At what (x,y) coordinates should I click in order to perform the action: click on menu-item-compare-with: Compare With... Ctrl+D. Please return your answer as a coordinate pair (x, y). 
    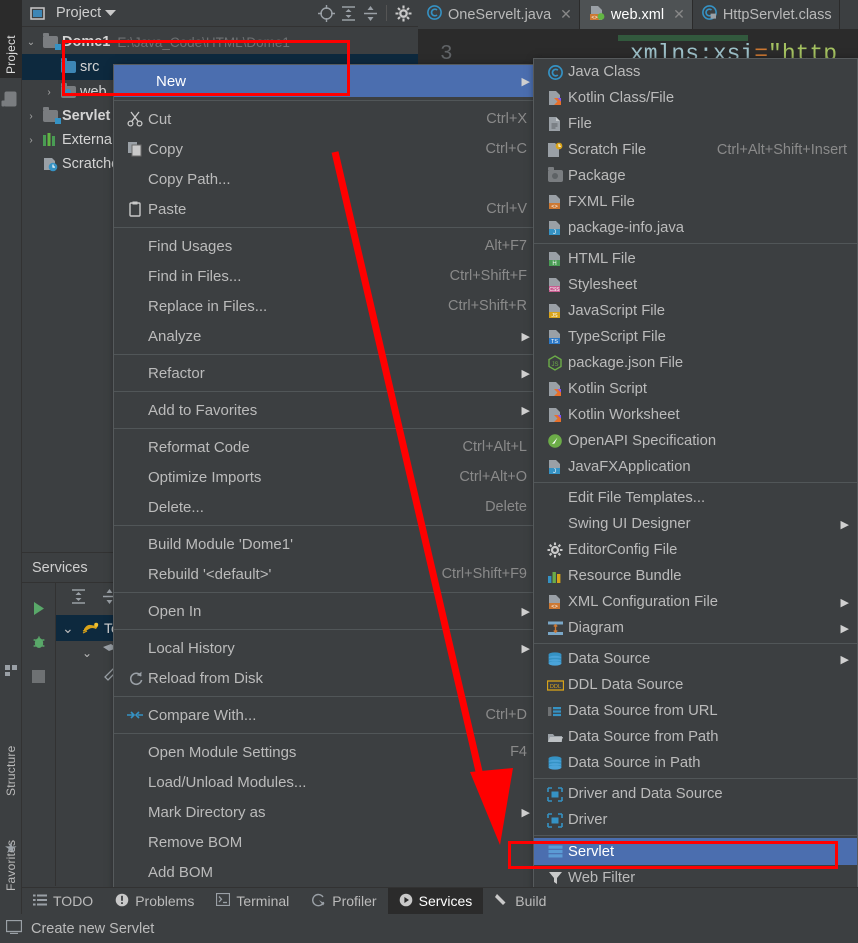
    Looking at the image, I should click on (326, 715).